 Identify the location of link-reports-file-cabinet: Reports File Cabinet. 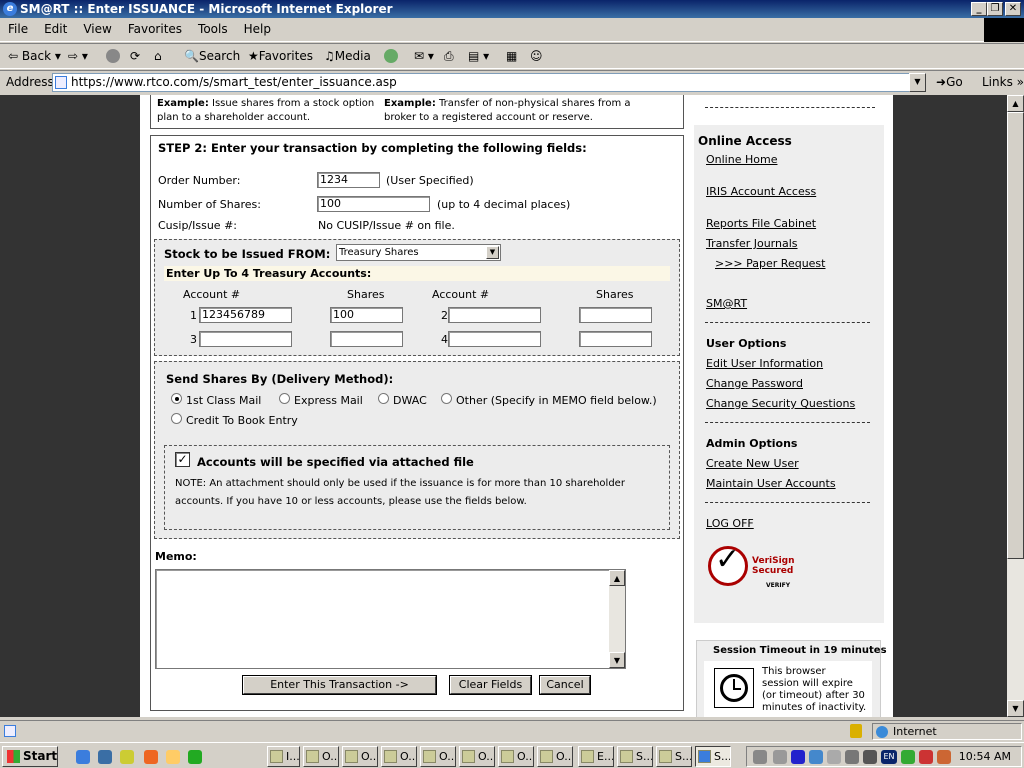
(761, 223).